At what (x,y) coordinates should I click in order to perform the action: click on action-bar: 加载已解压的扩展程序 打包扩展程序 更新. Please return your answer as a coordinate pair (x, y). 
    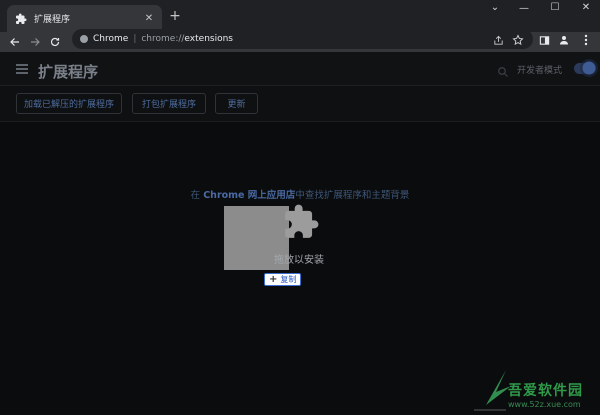
    Looking at the image, I should click on (300, 104).